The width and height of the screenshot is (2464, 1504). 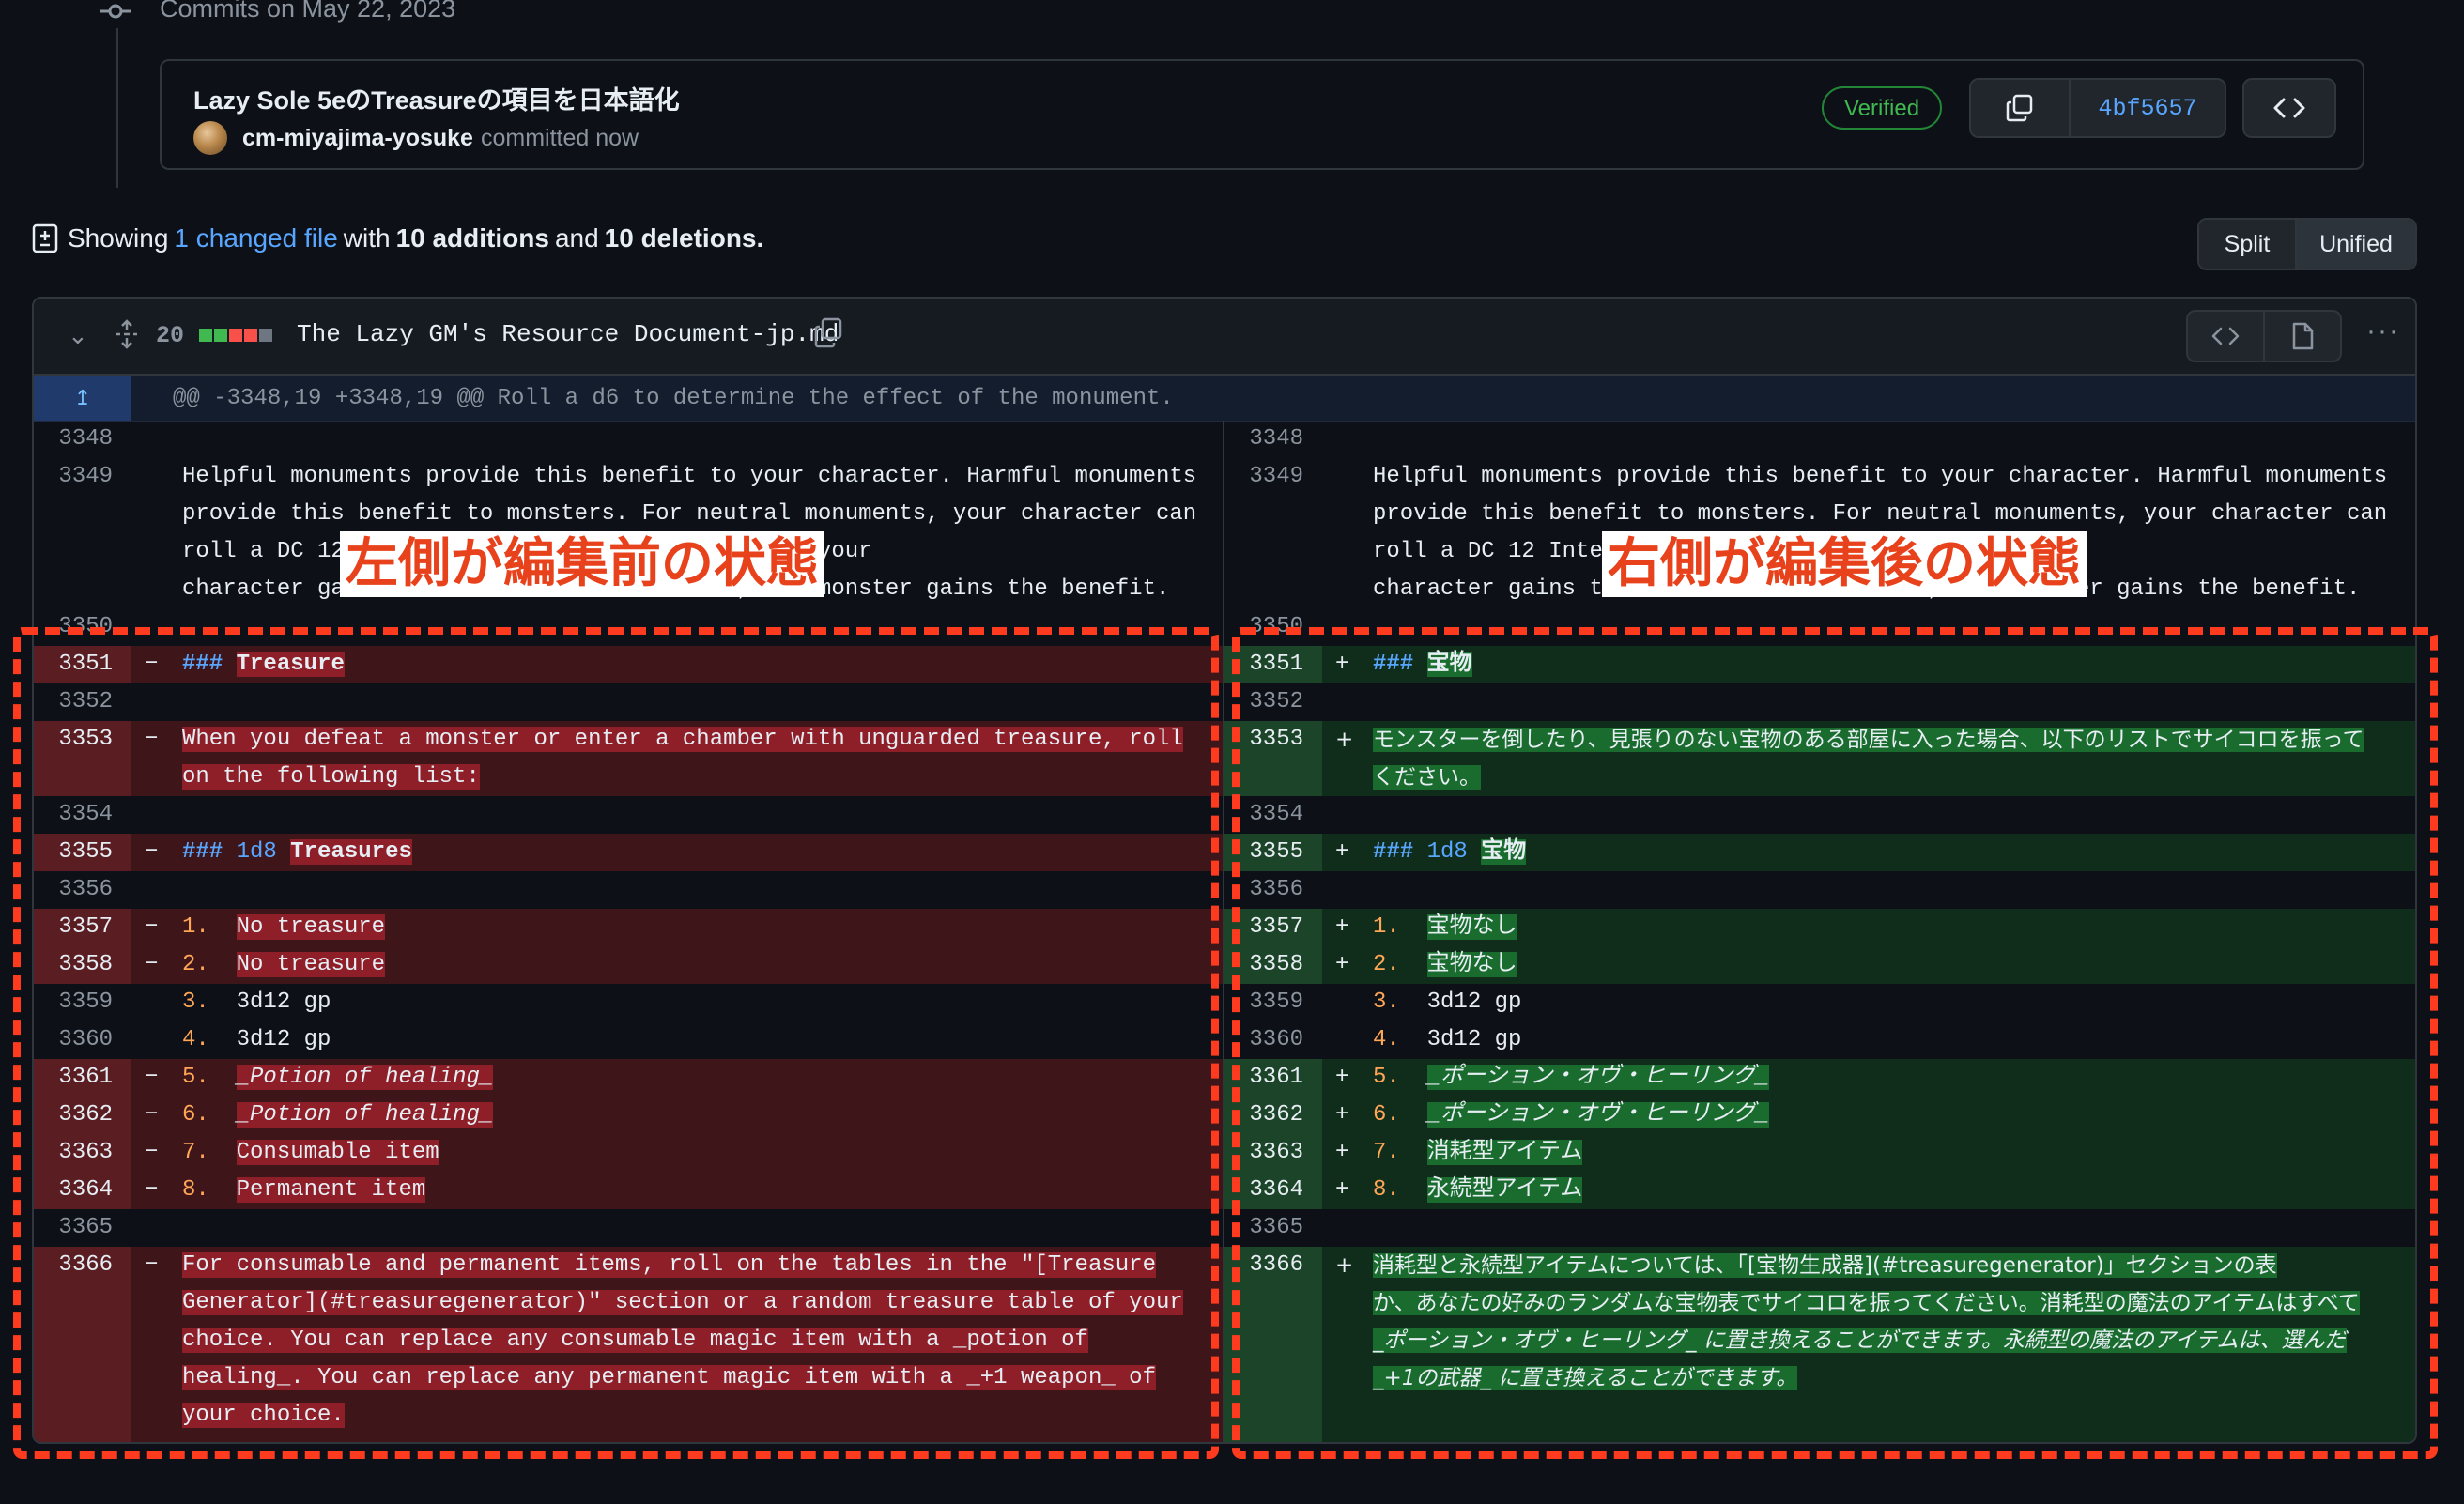 What do you see at coordinates (331, 1190) in the screenshot?
I see `code-line: Permanent item` at bounding box center [331, 1190].